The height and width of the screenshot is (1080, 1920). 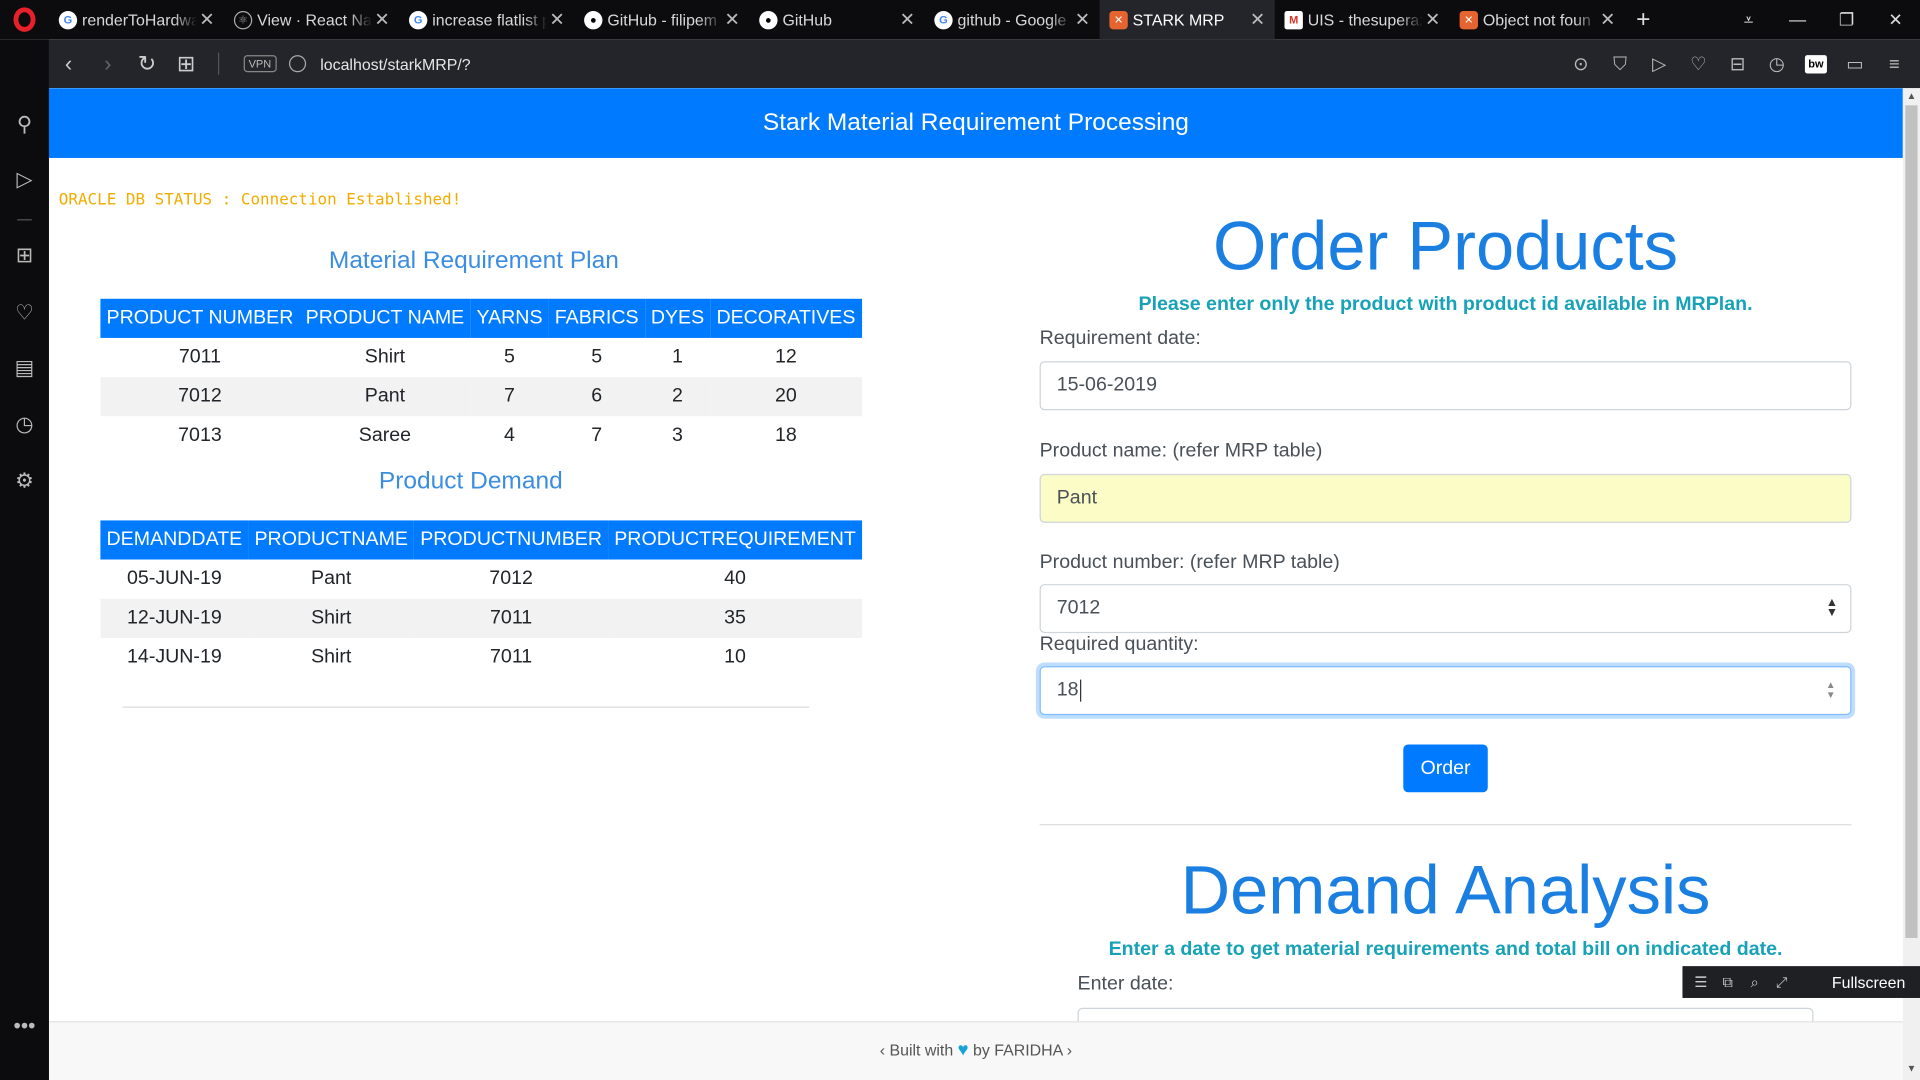 What do you see at coordinates (174, 618) in the screenshot?
I see `table-cell: 12-JUN-19` at bounding box center [174, 618].